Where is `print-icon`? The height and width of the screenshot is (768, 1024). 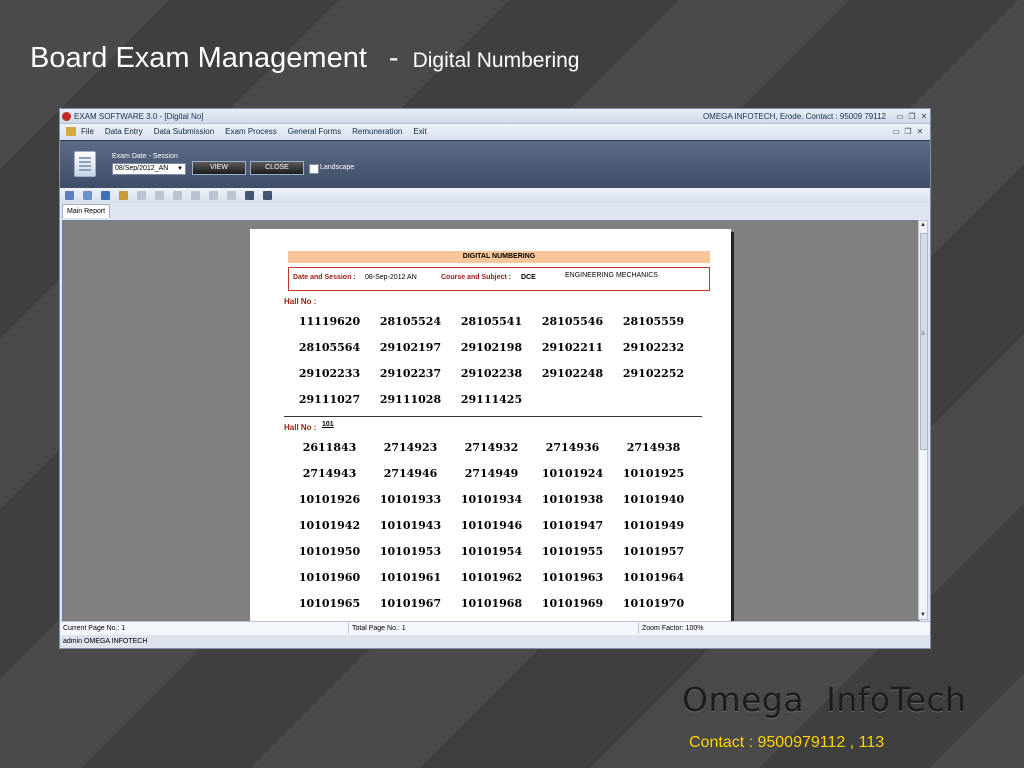 print-icon is located at coordinates (87, 195).